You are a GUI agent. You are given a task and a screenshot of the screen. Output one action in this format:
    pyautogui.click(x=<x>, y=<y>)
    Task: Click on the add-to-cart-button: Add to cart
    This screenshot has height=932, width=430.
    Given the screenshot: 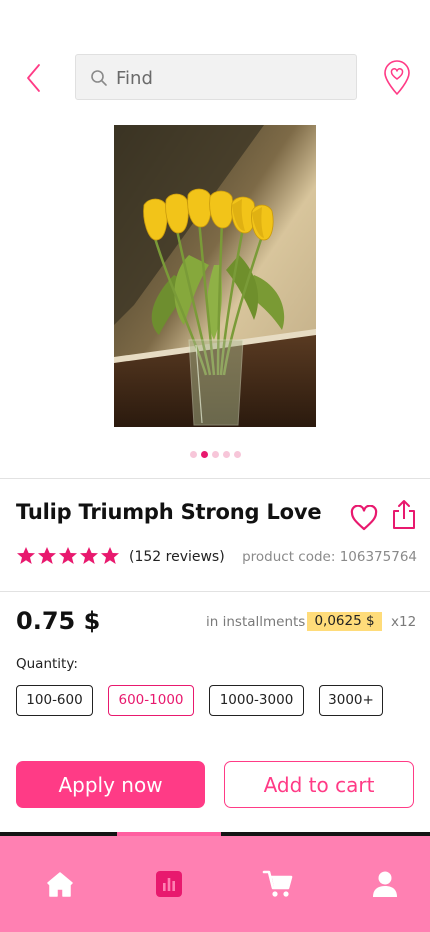 What is the action you would take?
    pyautogui.click(x=319, y=784)
    